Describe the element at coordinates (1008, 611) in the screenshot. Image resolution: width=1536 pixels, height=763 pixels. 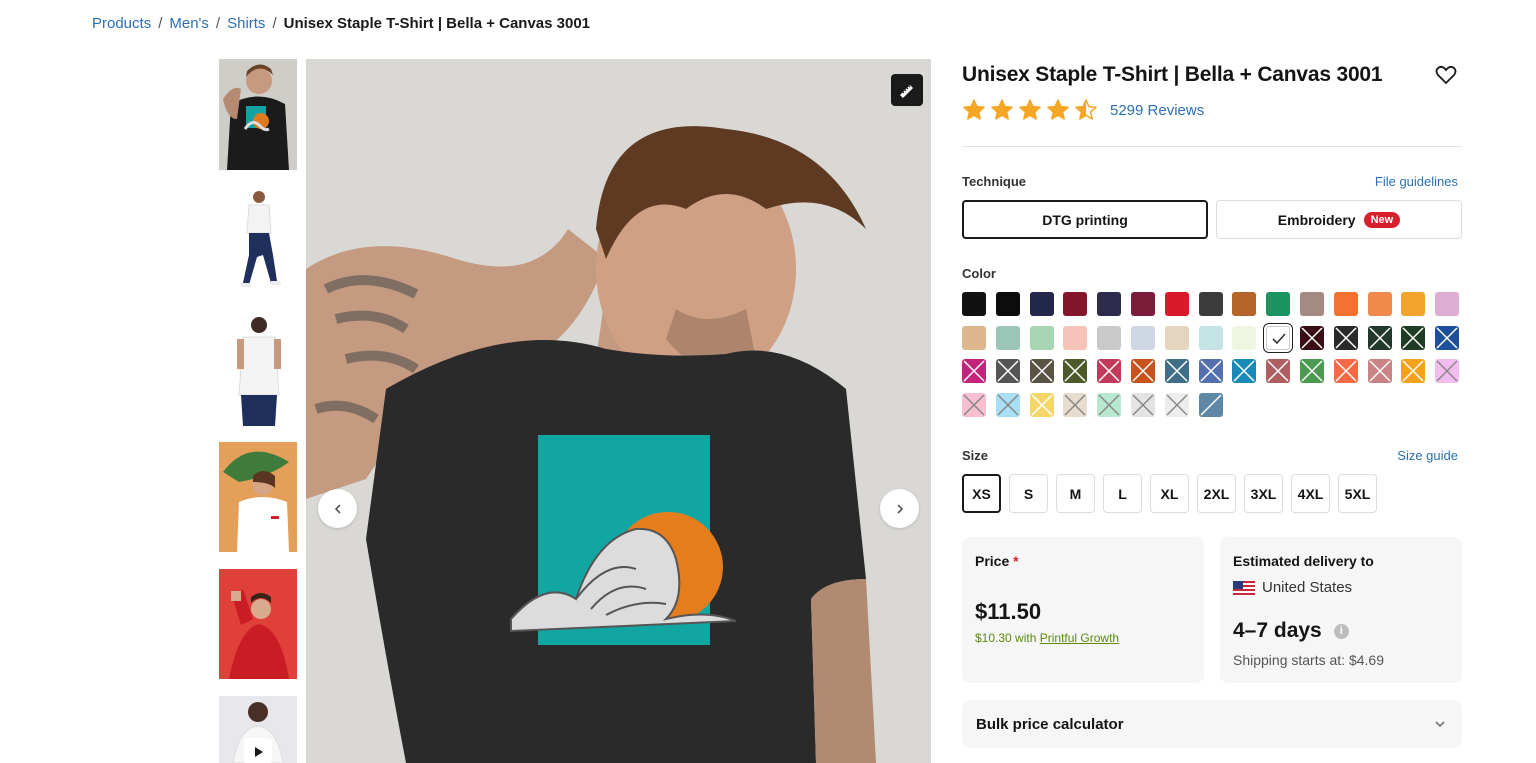
I see `price-value: $11.50` at that location.